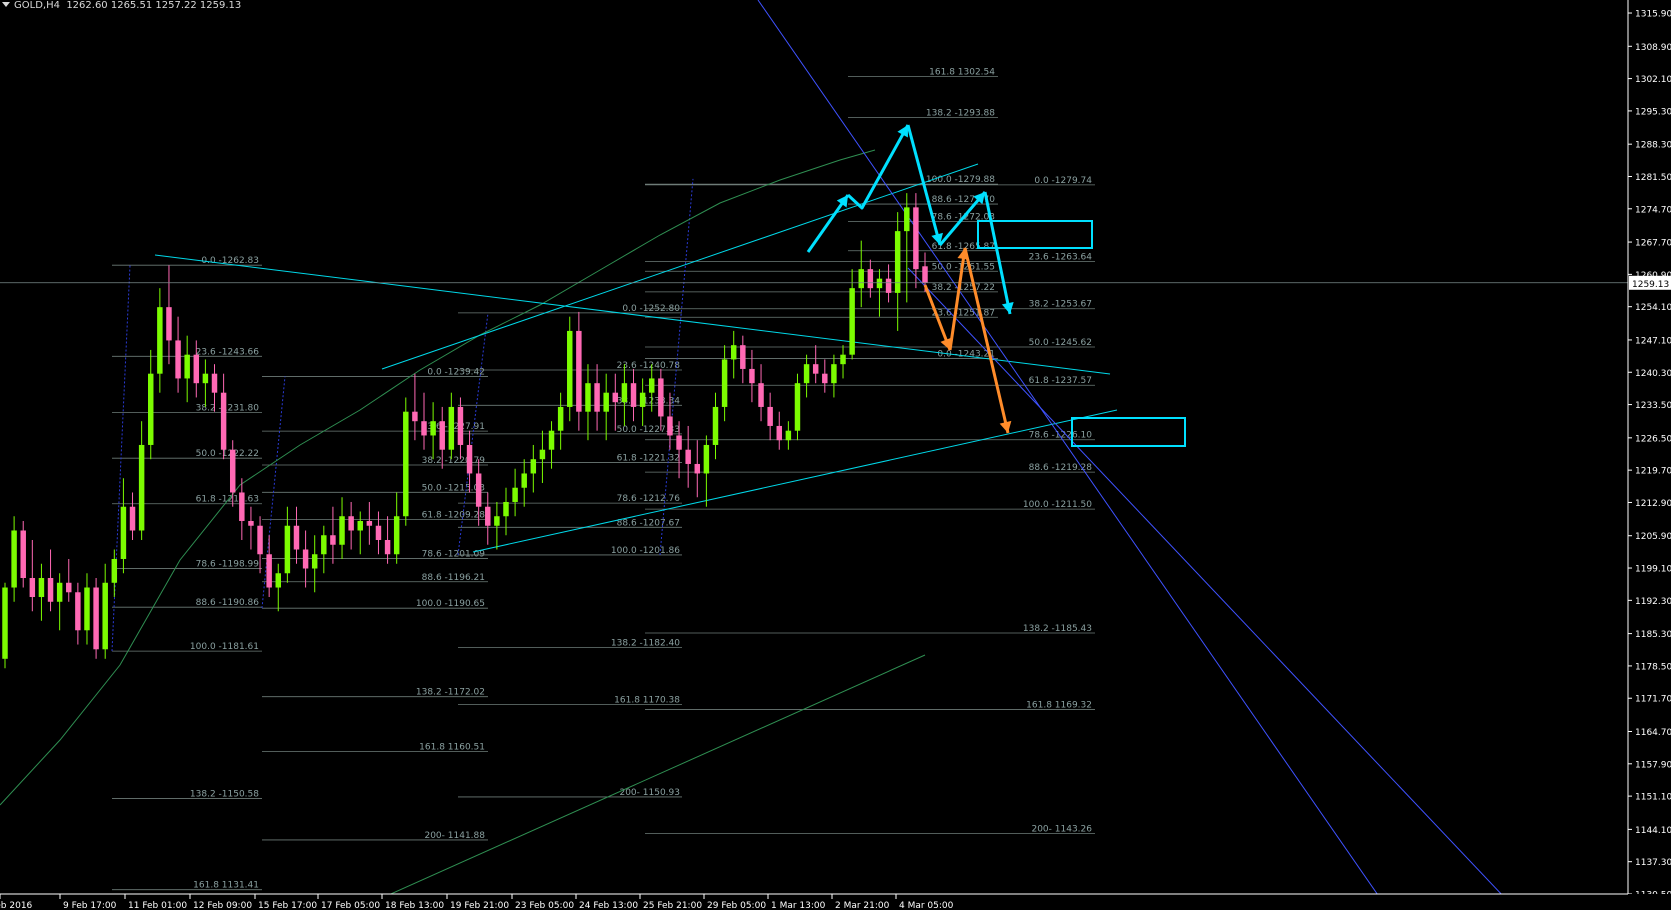 The image size is (1671, 910). What do you see at coordinates (997, 253) in the screenshot?
I see `blue-projection-arrow` at bounding box center [997, 253].